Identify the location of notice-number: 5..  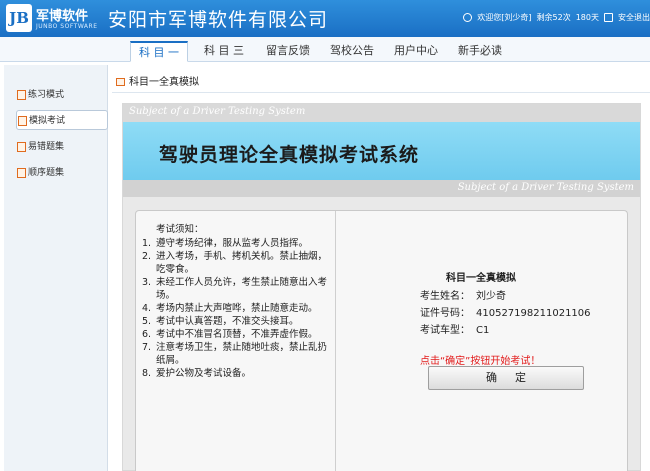
(147, 321).